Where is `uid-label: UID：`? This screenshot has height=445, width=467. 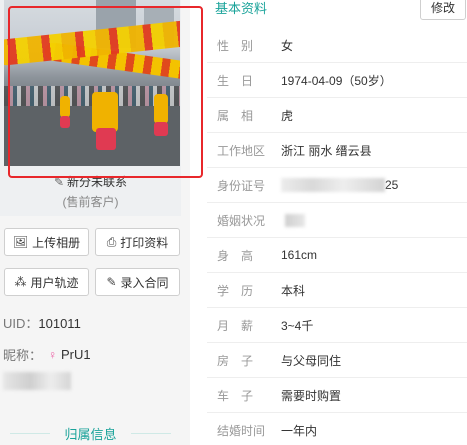
uid-label: UID： is located at coordinates (21, 323).